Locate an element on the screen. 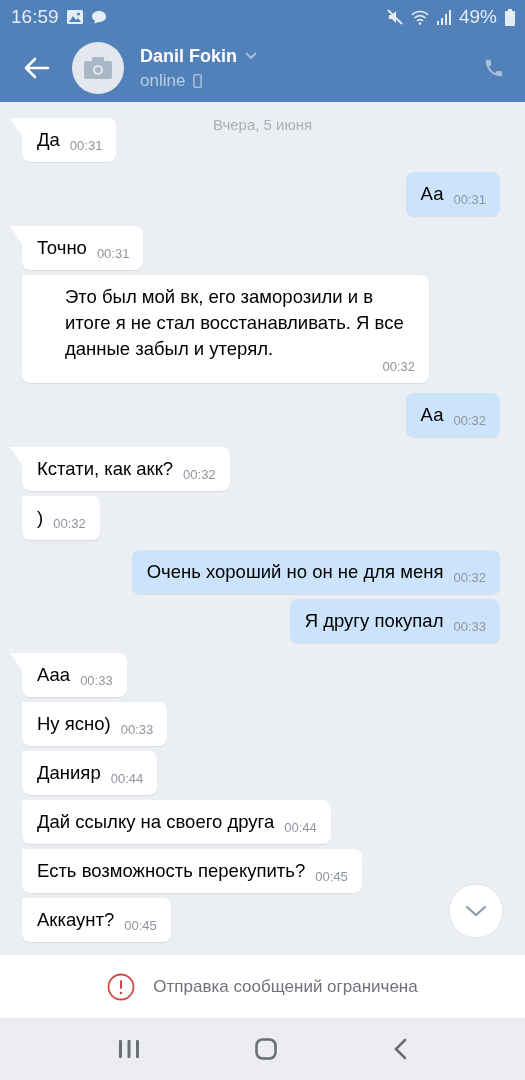  incoming-message: Да 00:31 is located at coordinates (69, 140).